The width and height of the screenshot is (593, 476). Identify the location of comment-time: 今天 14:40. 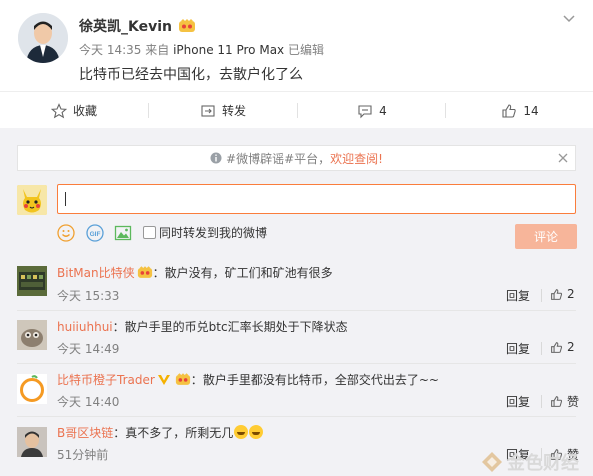
(88, 402).